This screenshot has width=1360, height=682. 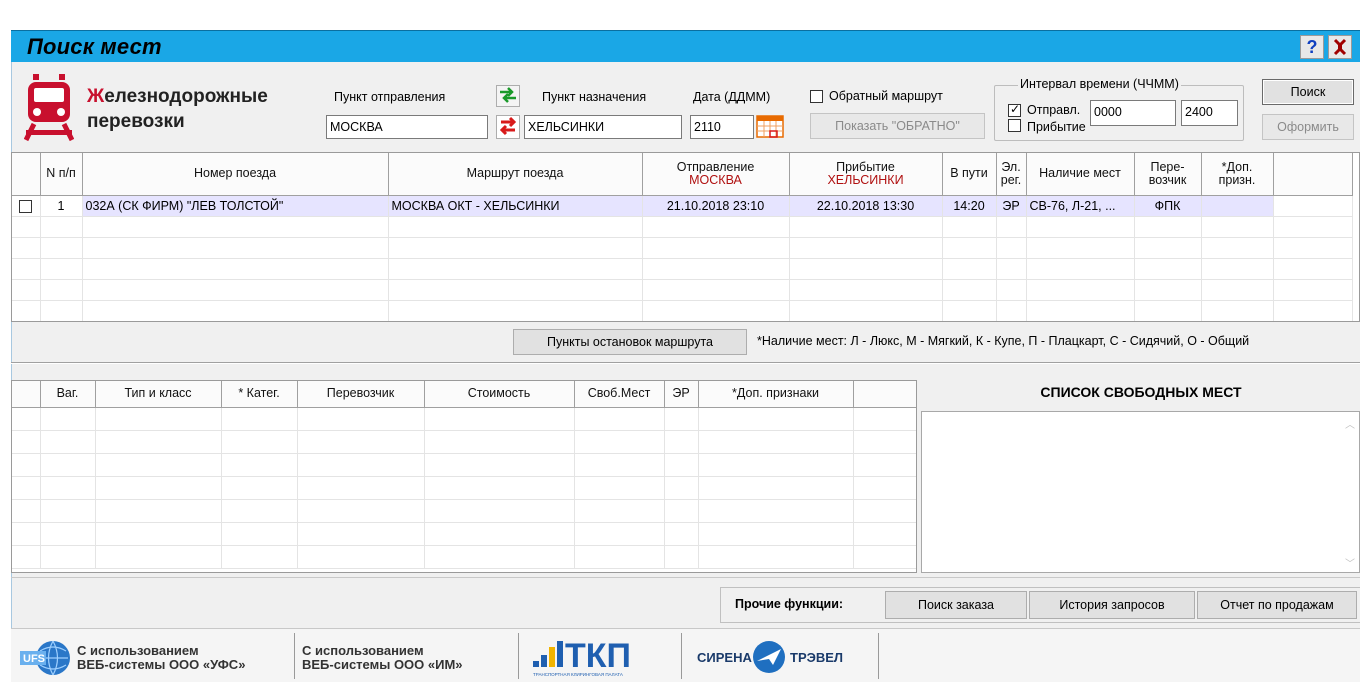 I want to click on row-train: 032А (СК ФИРМ) "ЛЕВ ТОЛСТОЙ", so click(x=235, y=206).